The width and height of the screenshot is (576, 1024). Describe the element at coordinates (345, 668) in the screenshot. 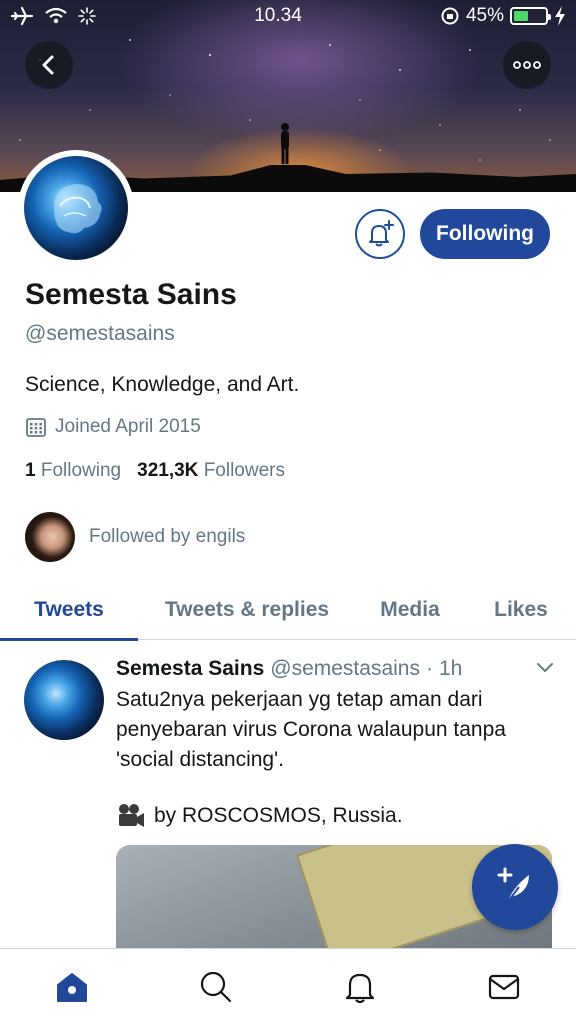

I see `tweet-author-handle: @semestasains` at that location.